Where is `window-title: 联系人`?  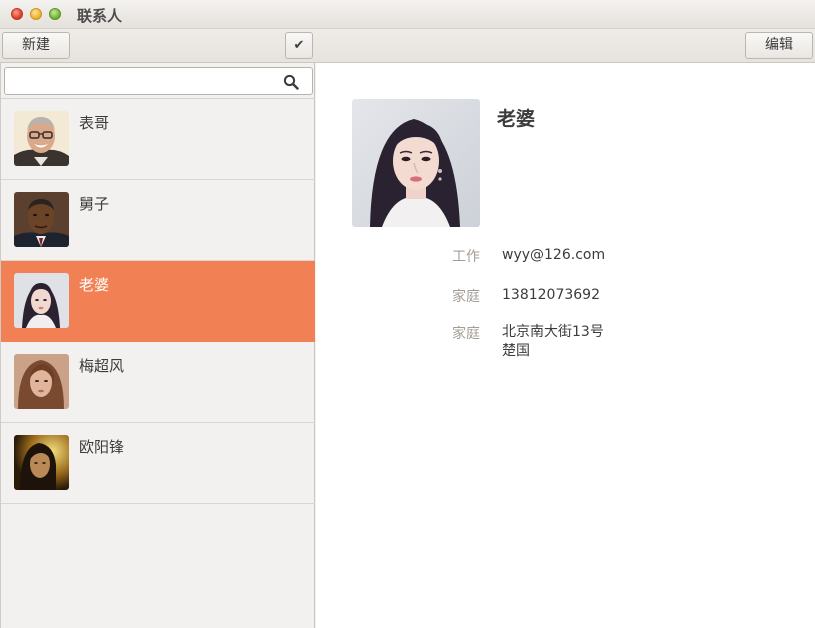 window-title: 联系人 is located at coordinates (100, 16).